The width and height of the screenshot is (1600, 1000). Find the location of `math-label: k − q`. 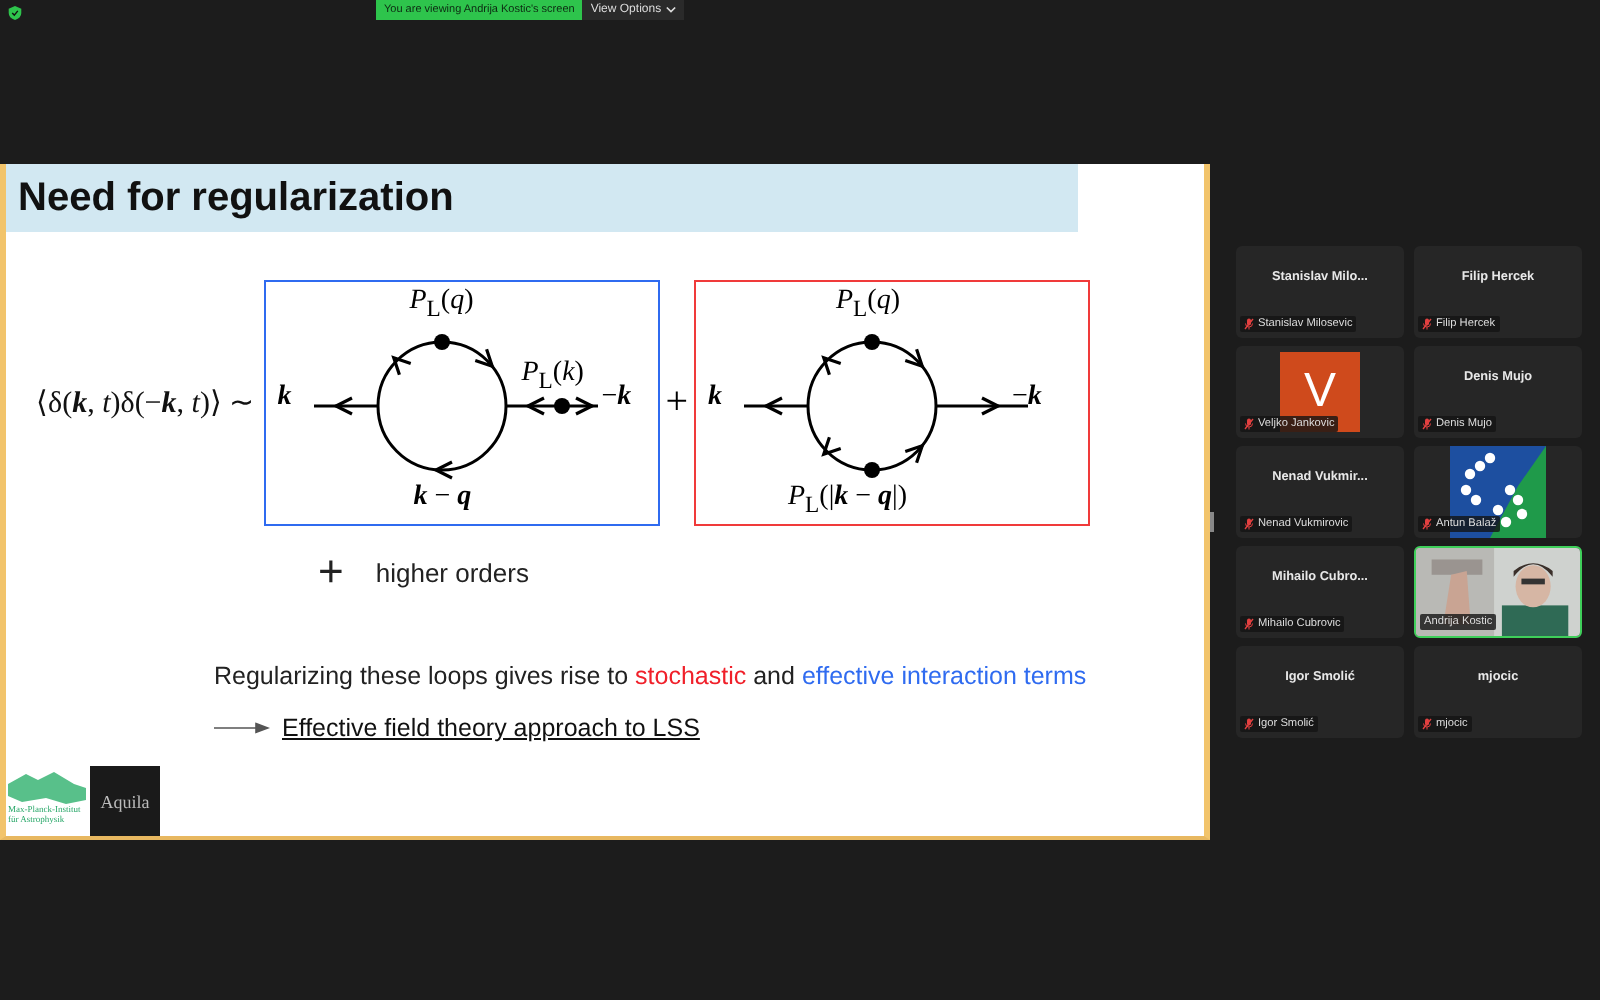

math-label: k − q is located at coordinates (442, 498).